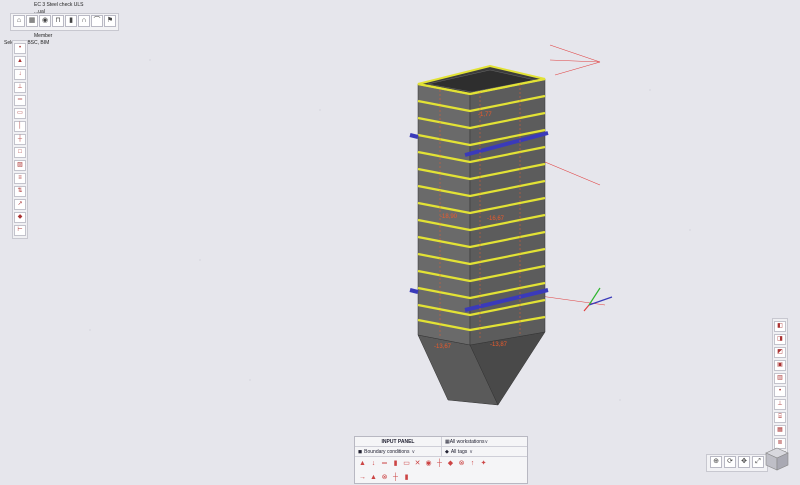  Describe the element at coordinates (780, 352) in the screenshot. I see `view-icon: ◩` at that location.